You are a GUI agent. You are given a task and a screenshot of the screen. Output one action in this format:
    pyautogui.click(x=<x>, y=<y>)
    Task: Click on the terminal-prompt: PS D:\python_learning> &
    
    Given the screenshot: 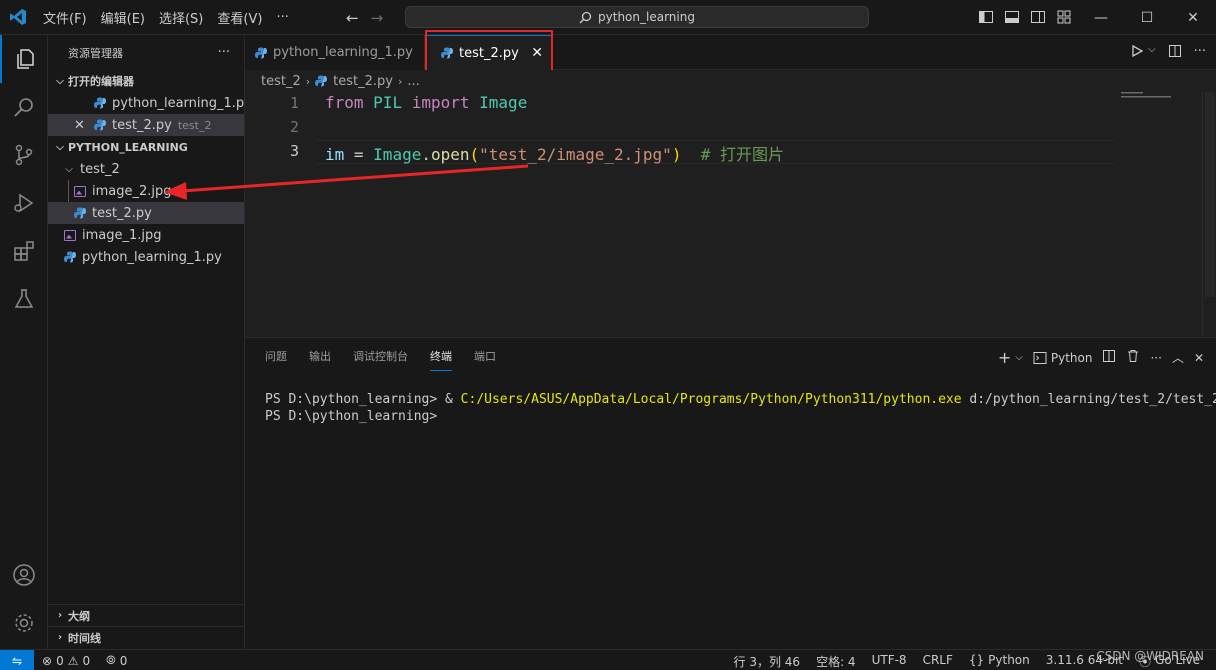 What is the action you would take?
    pyautogui.click(x=363, y=399)
    